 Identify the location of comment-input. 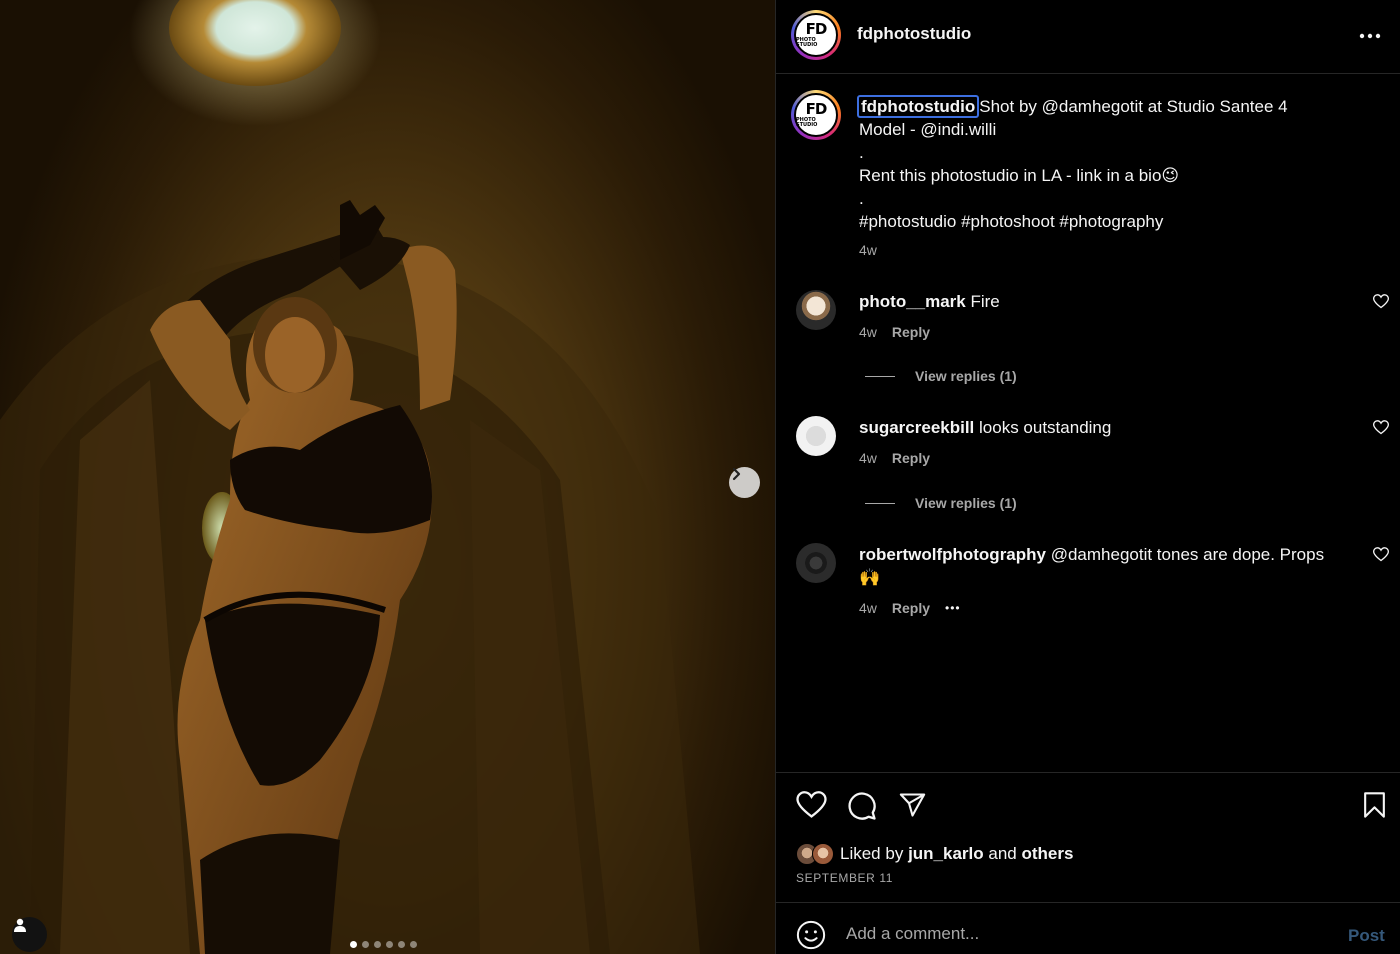
(1086, 934).